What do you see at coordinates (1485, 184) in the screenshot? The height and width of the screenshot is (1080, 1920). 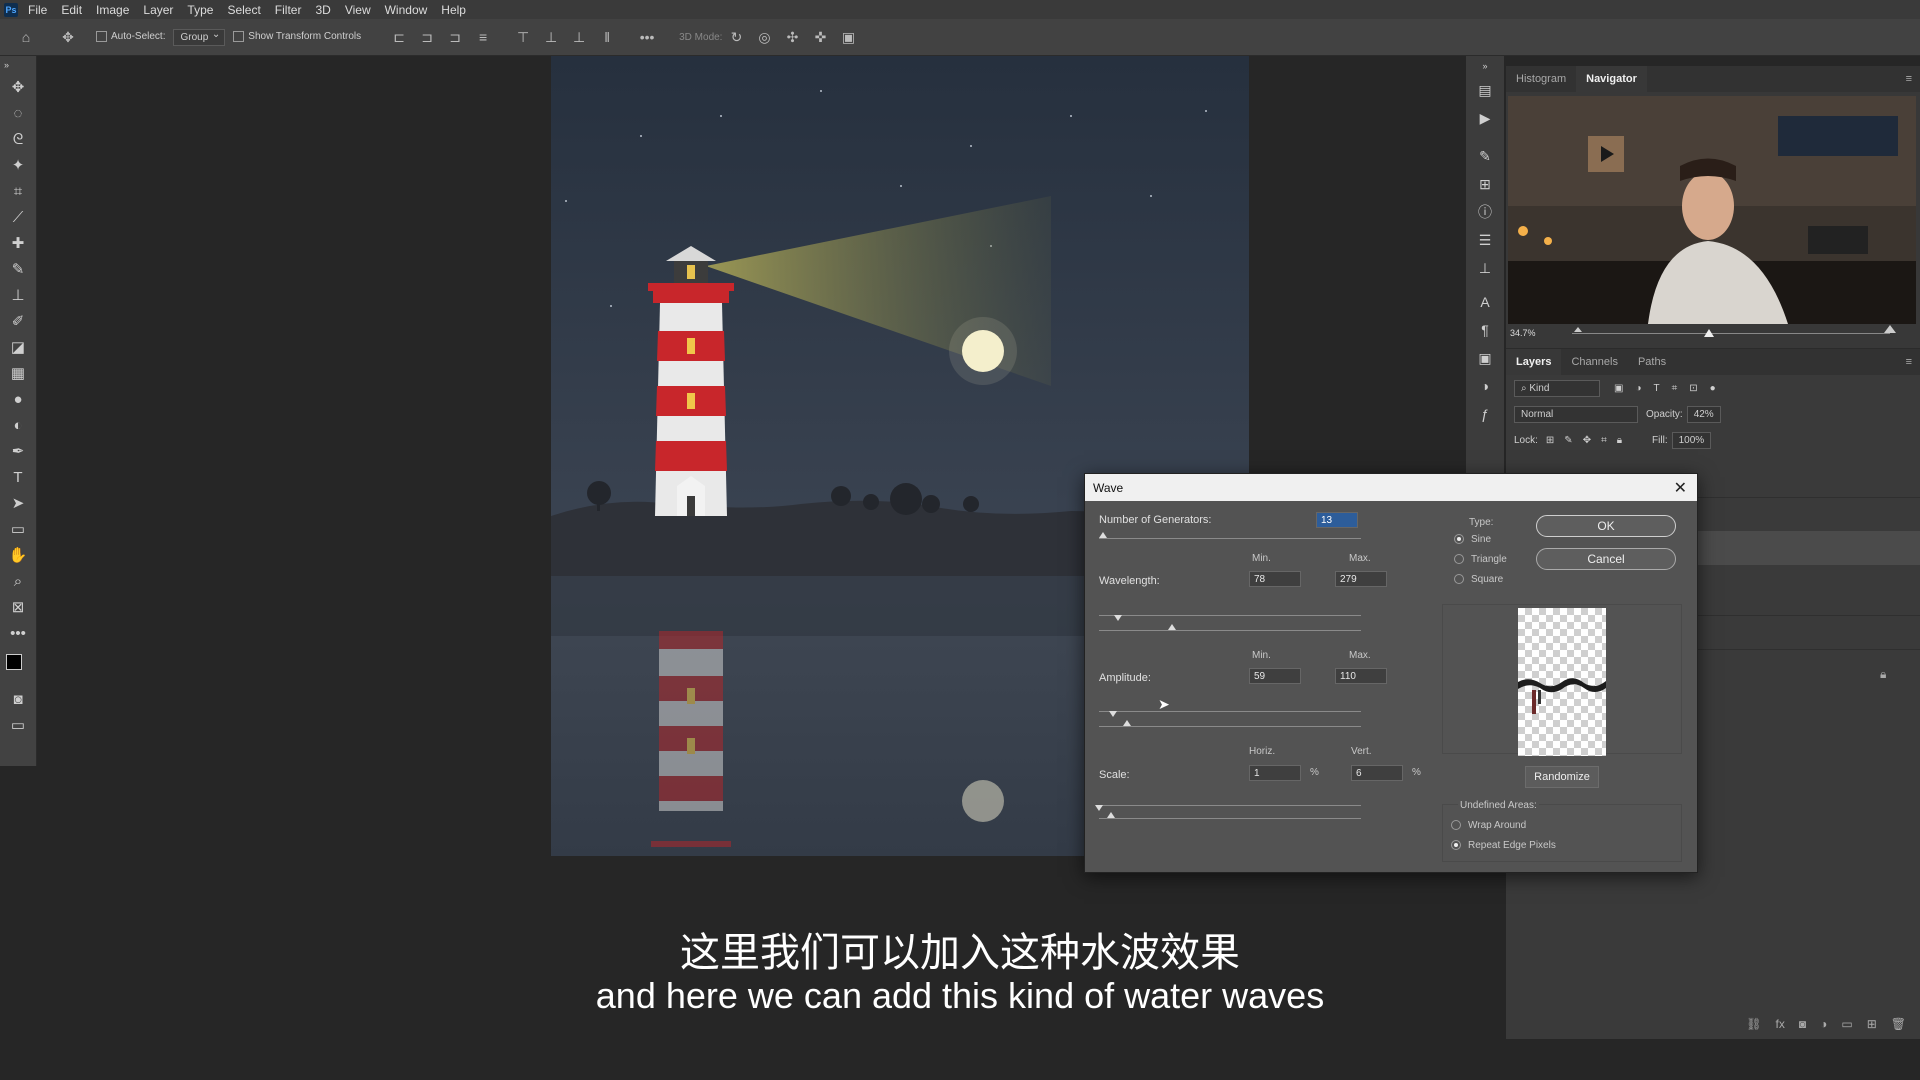 I see `clone-source-icon: ⊞` at bounding box center [1485, 184].